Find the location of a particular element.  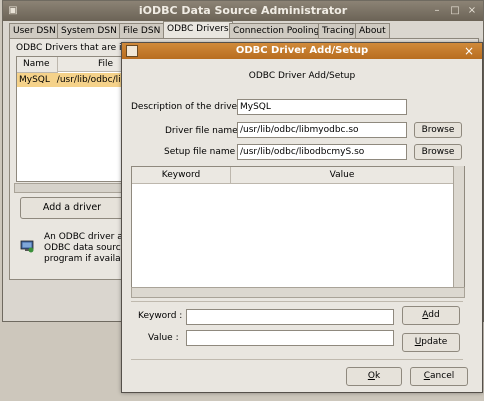

dialog-title: ODBC Driver Add/Setup is located at coordinates (302, 51).